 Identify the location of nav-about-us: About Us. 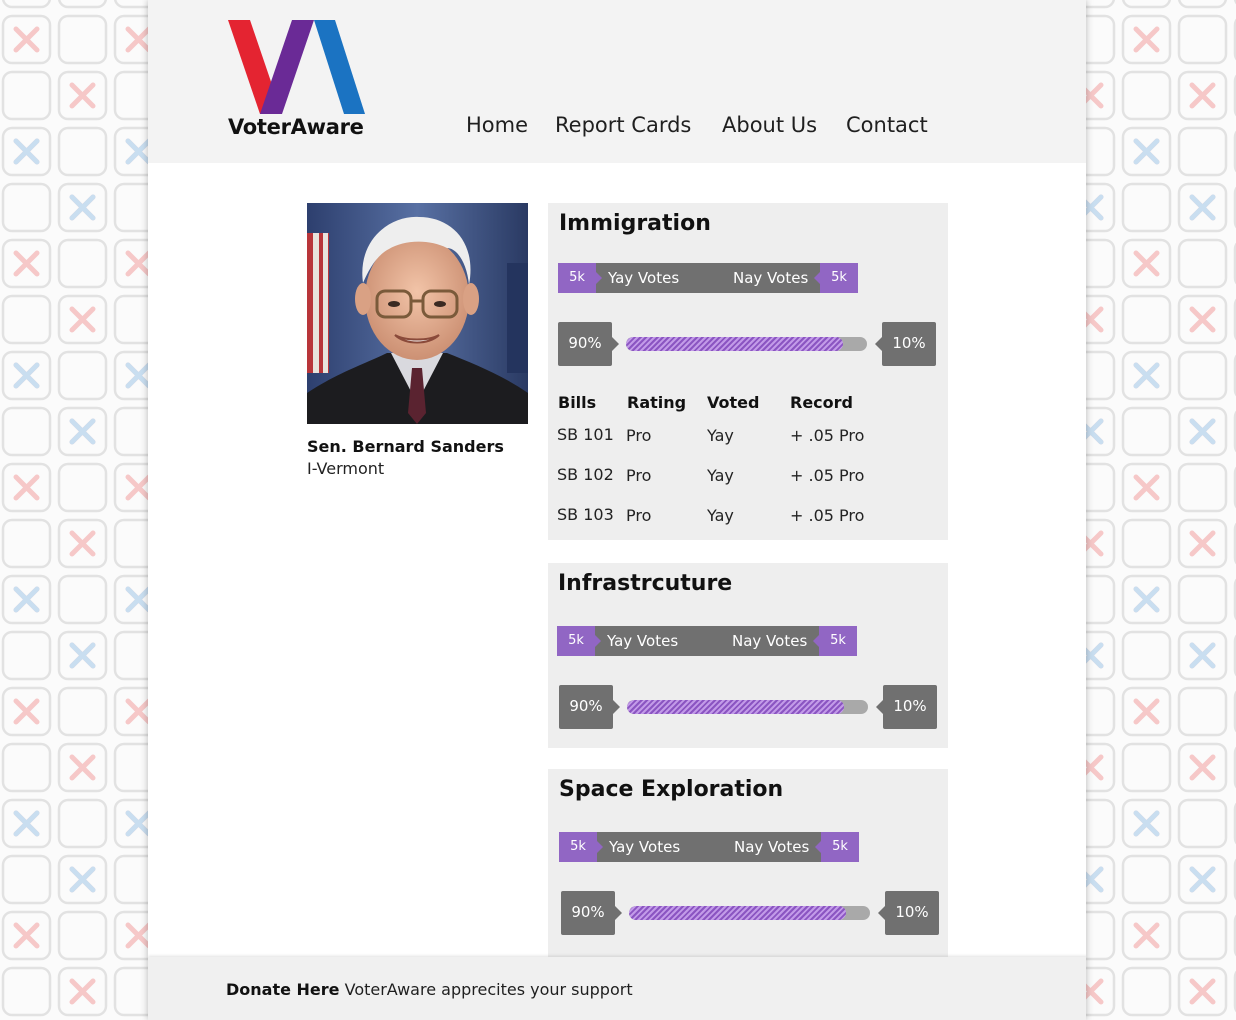
(769, 125).